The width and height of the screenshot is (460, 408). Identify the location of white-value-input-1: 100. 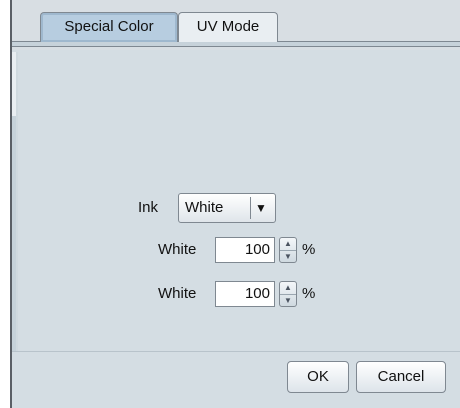
(245, 250).